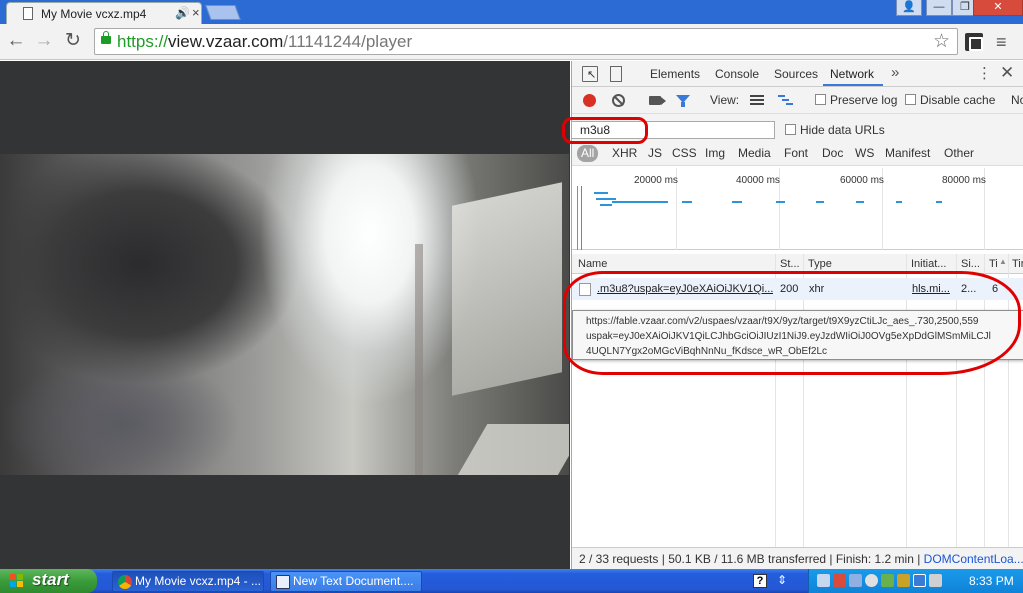 Image resolution: width=1023 pixels, height=593 pixels. I want to click on tray-arrow-icon: ⇕, so click(782, 580).